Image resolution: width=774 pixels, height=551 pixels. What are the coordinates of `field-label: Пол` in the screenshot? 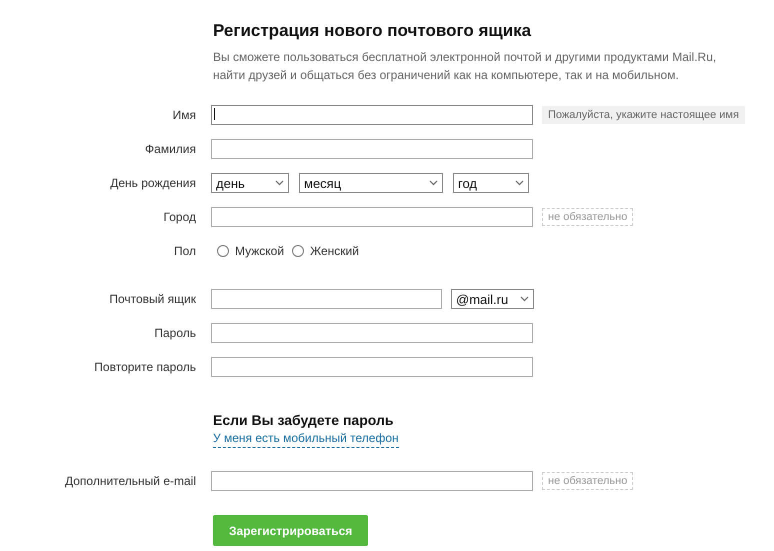 It's located at (184, 251).